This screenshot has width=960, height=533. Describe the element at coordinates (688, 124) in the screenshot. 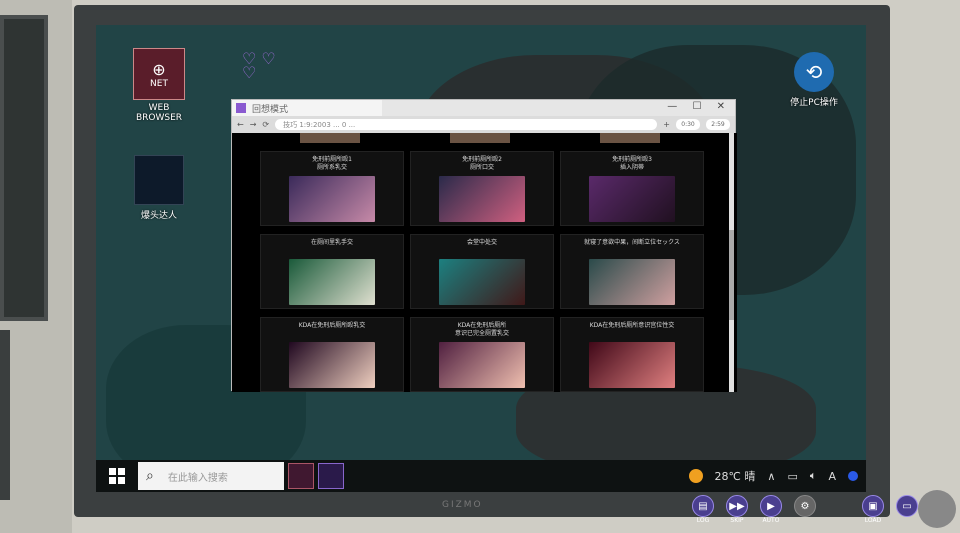

I see `mini-pill: 0:30` at that location.